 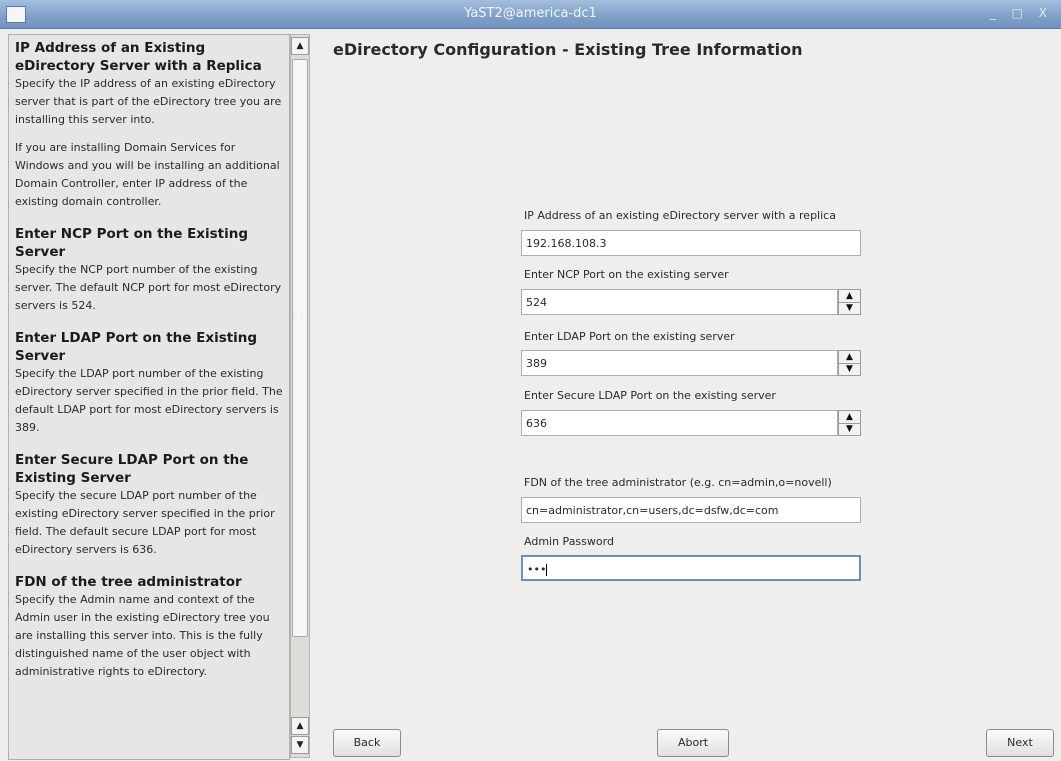 I want to click on pane-resize-grip-icon: ⋮⋮⋮, so click(x=302, y=326).